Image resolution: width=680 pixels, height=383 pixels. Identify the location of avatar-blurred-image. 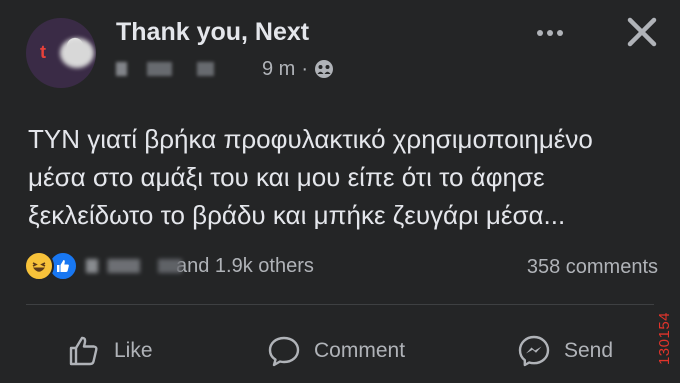
(77, 53).